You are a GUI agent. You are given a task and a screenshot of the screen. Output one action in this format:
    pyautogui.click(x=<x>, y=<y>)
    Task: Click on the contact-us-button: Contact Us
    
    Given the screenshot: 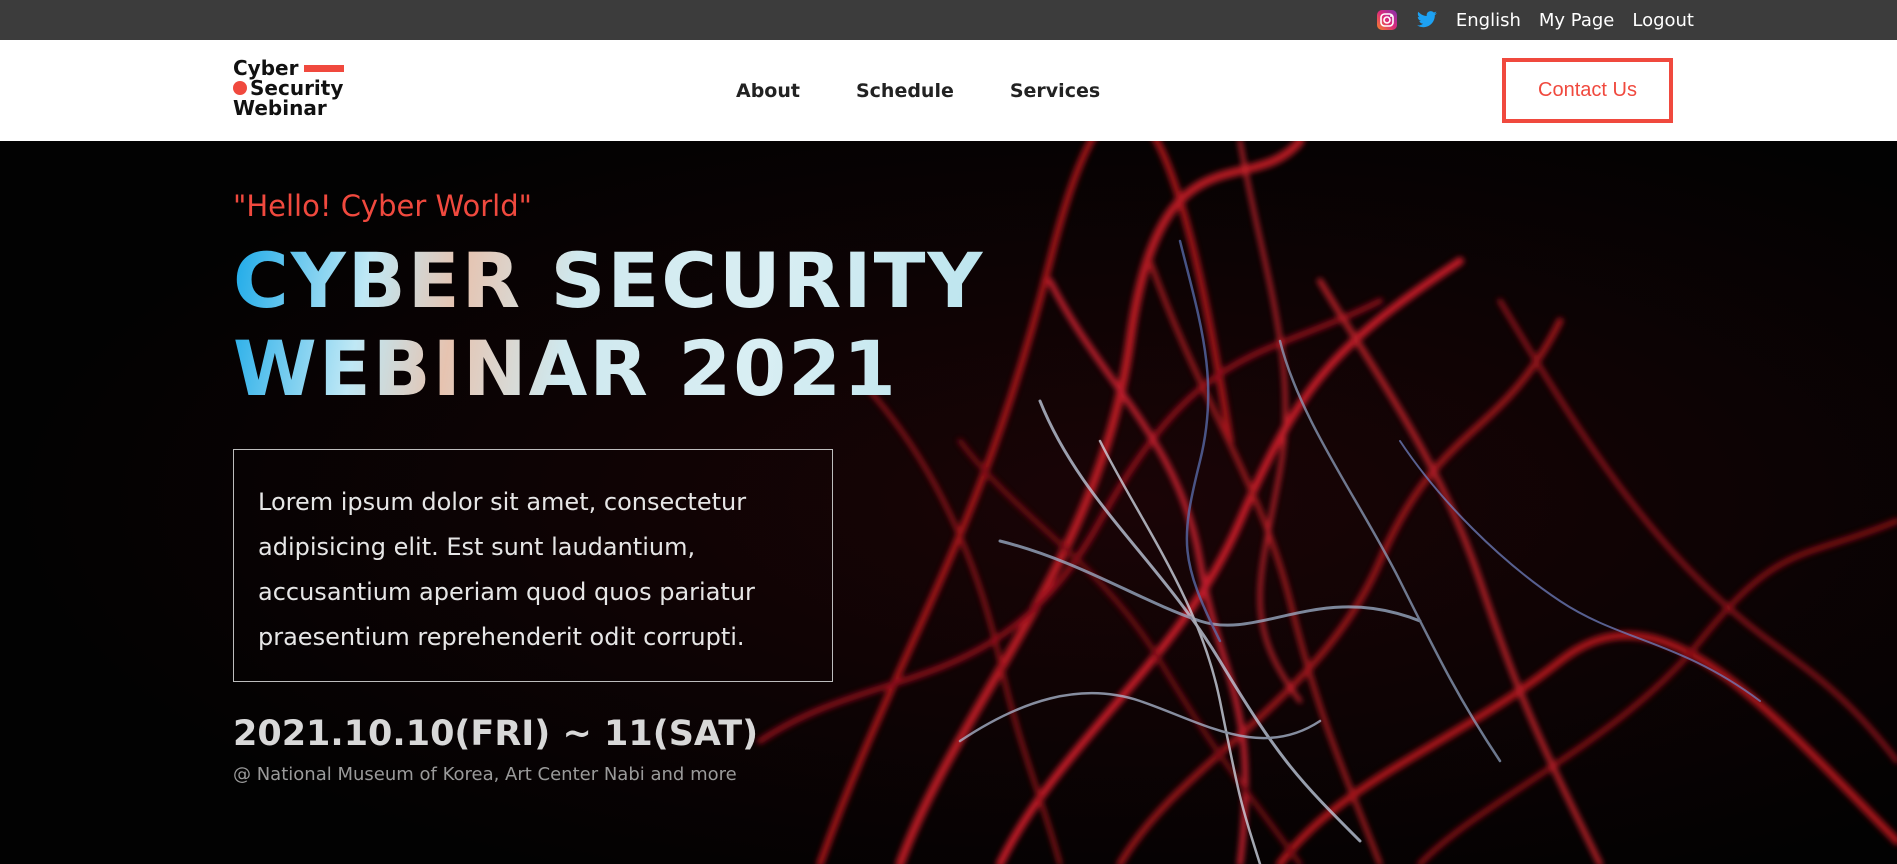 What is the action you would take?
    pyautogui.click(x=1587, y=90)
    